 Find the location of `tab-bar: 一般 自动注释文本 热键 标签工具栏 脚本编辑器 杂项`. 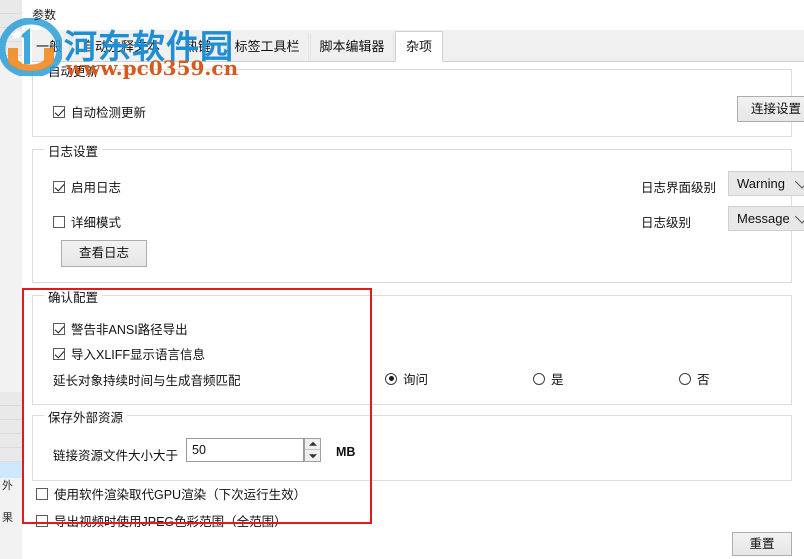

tab-bar: 一般 自动注释文本 热键 标签工具栏 脚本编辑器 杂项 is located at coordinates (413, 46).